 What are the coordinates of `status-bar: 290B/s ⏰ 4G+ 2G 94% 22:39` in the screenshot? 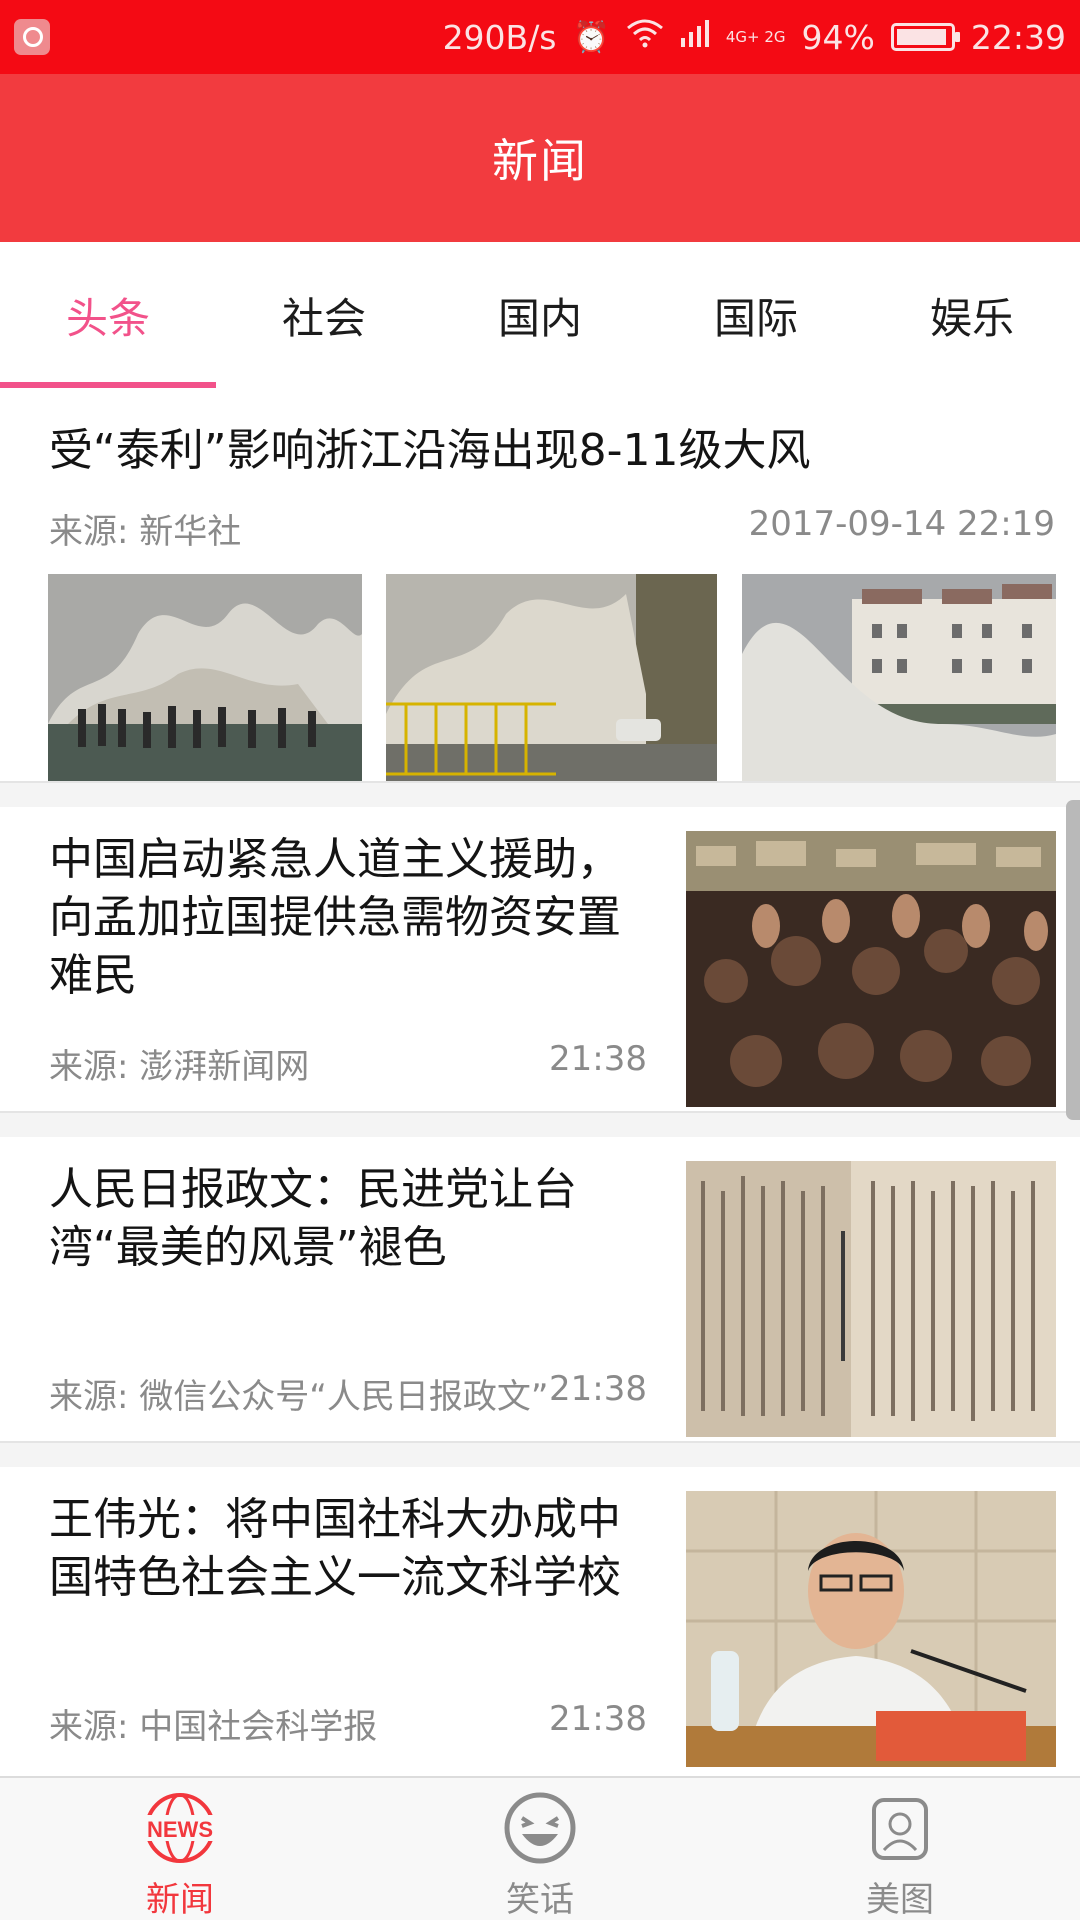 It's located at (540, 37).